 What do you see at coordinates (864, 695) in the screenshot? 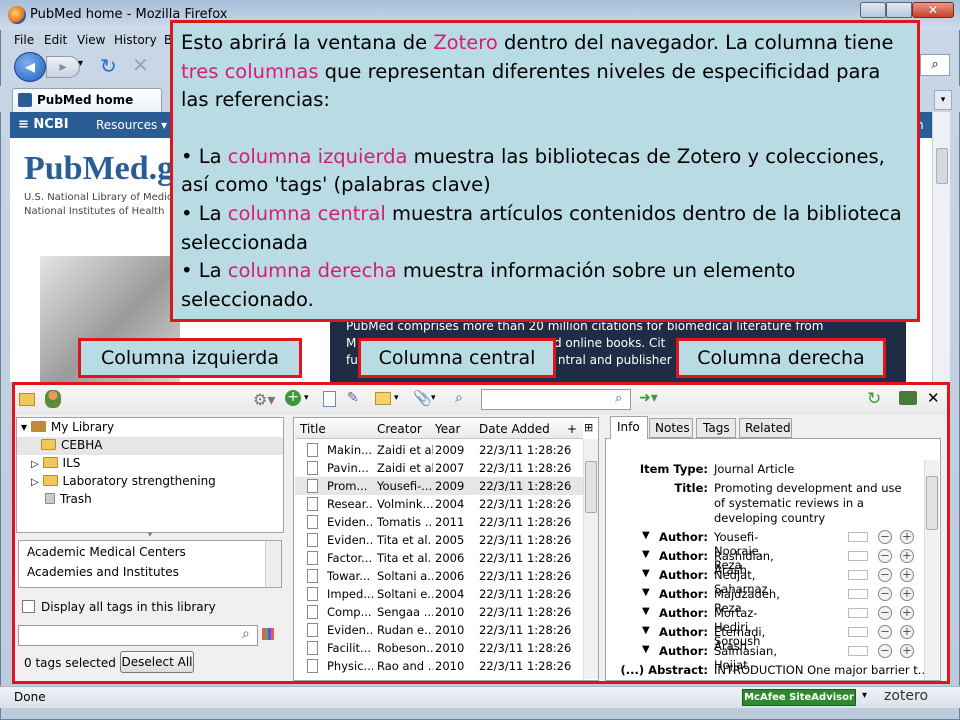
I see `mcafee-dropdown-icon: ▾` at bounding box center [864, 695].